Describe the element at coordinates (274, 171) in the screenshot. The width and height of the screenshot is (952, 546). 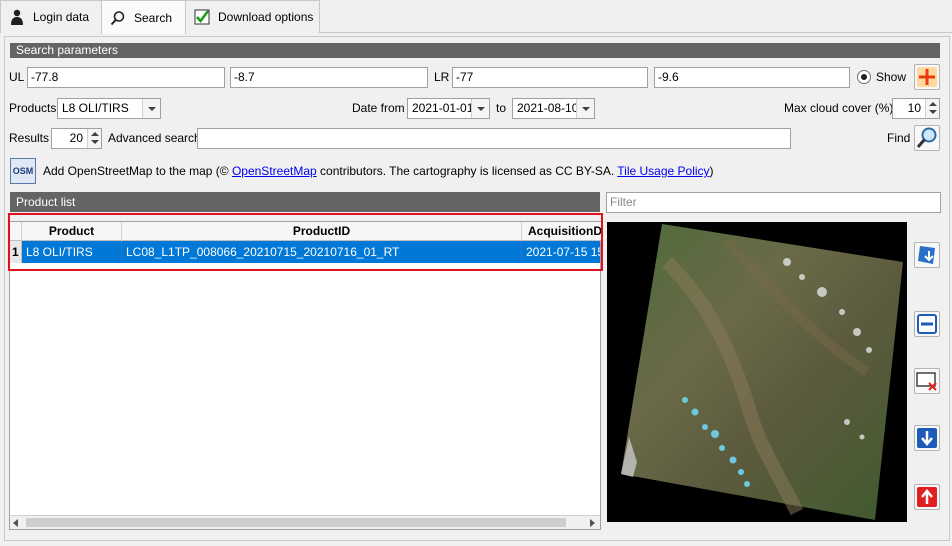
I see `osm-link: OpenStreetMap` at that location.